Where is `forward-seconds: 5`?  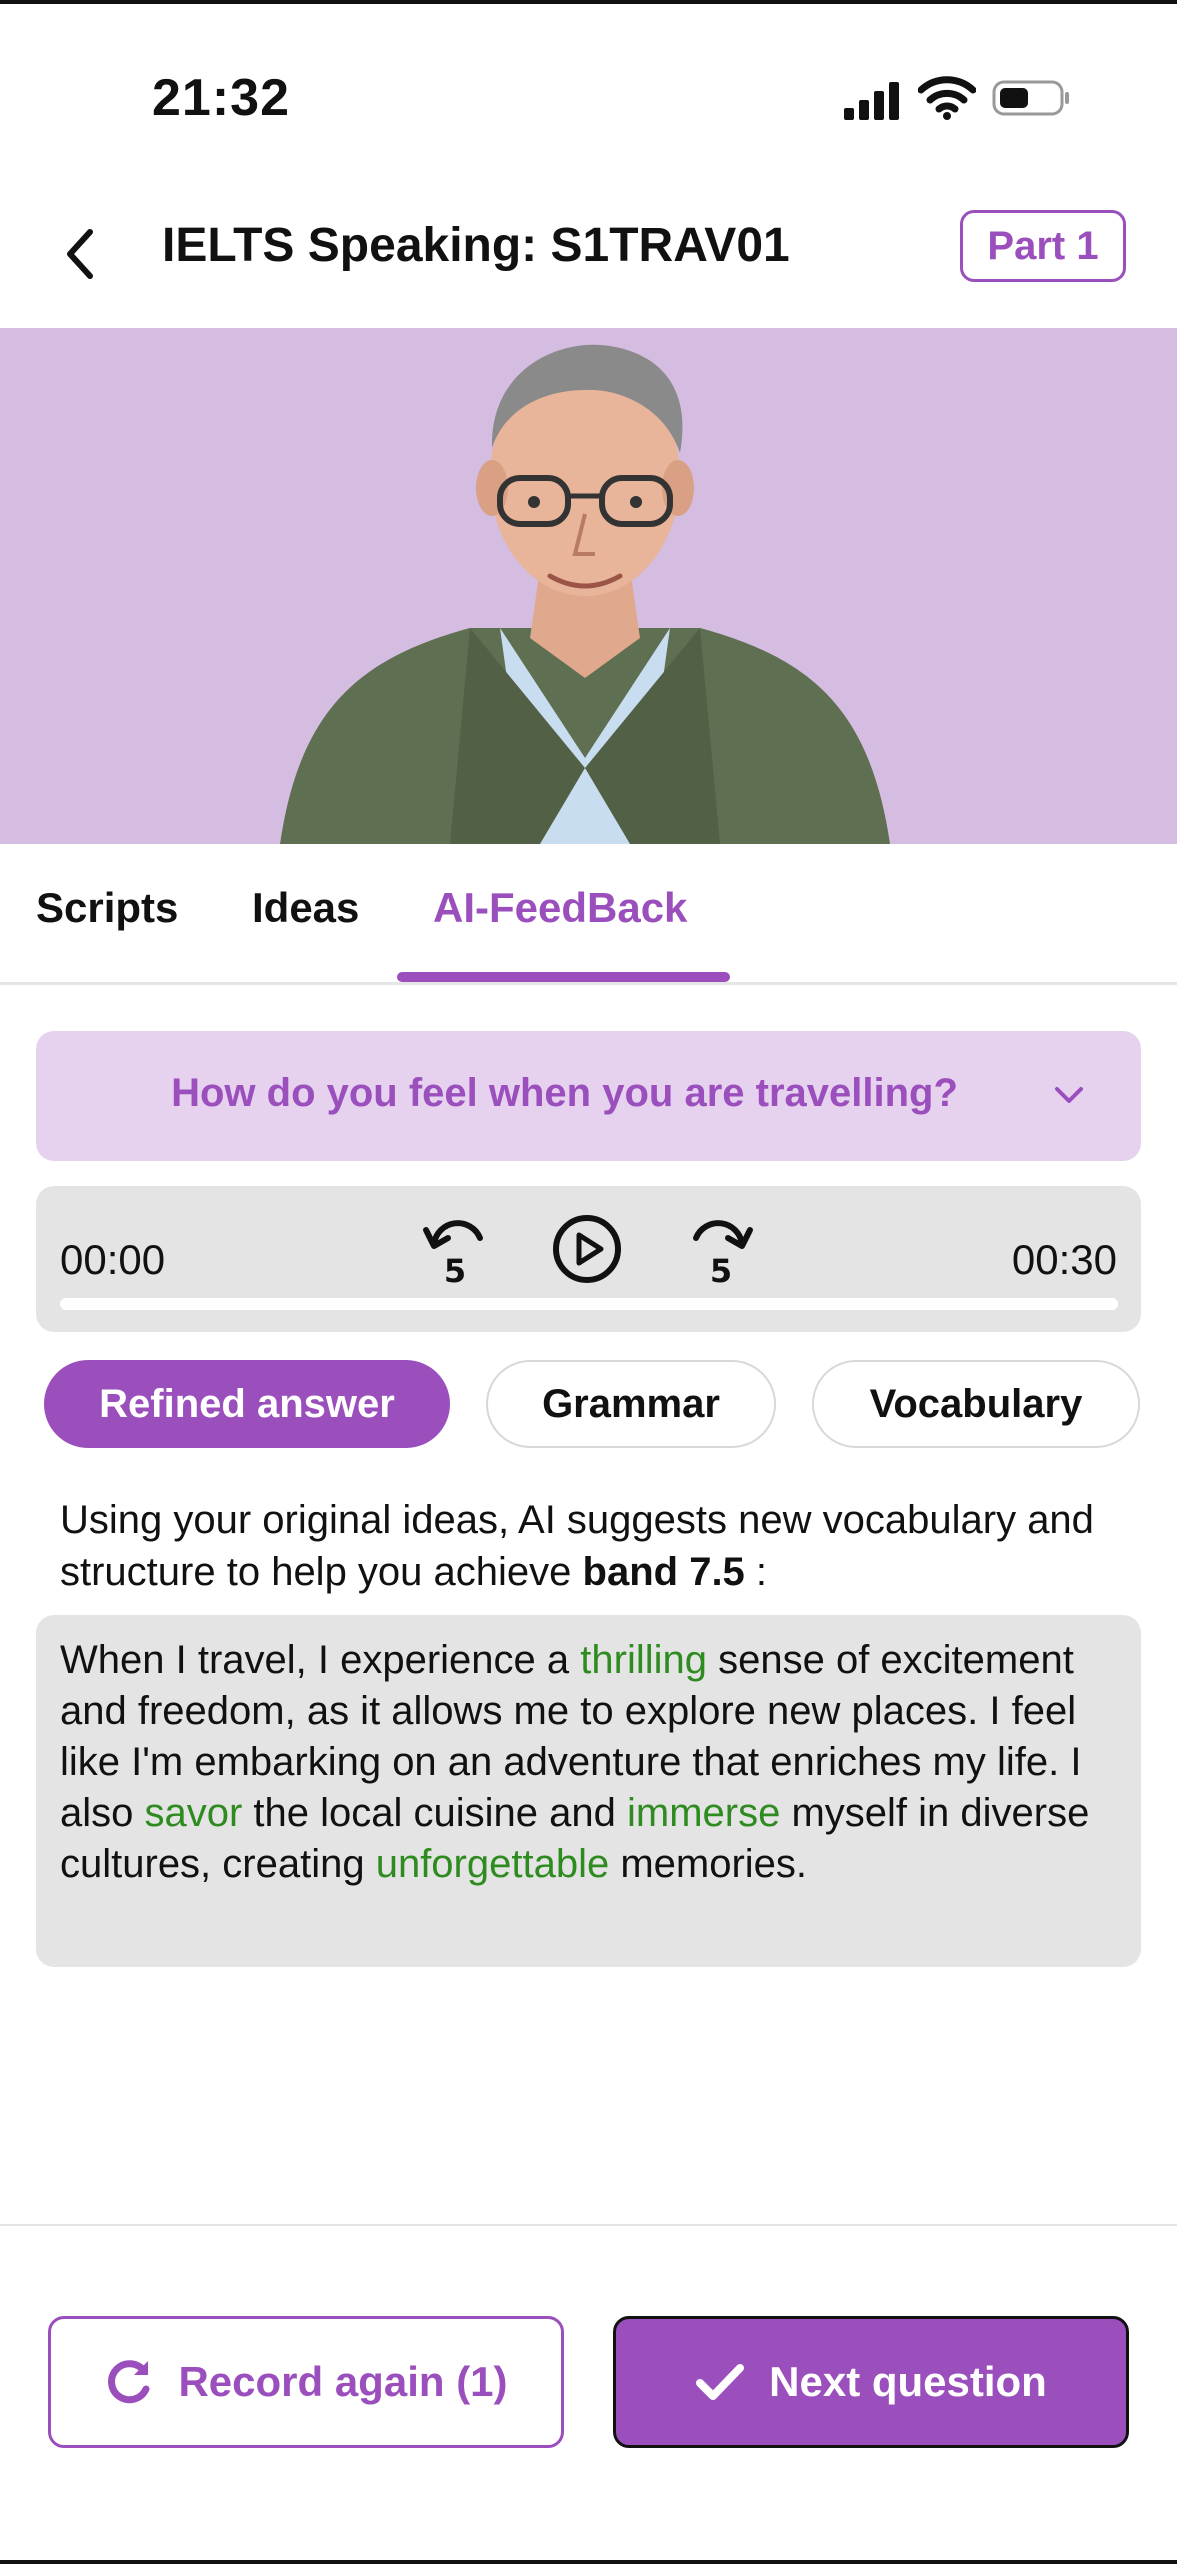 forward-seconds: 5 is located at coordinates (721, 1269).